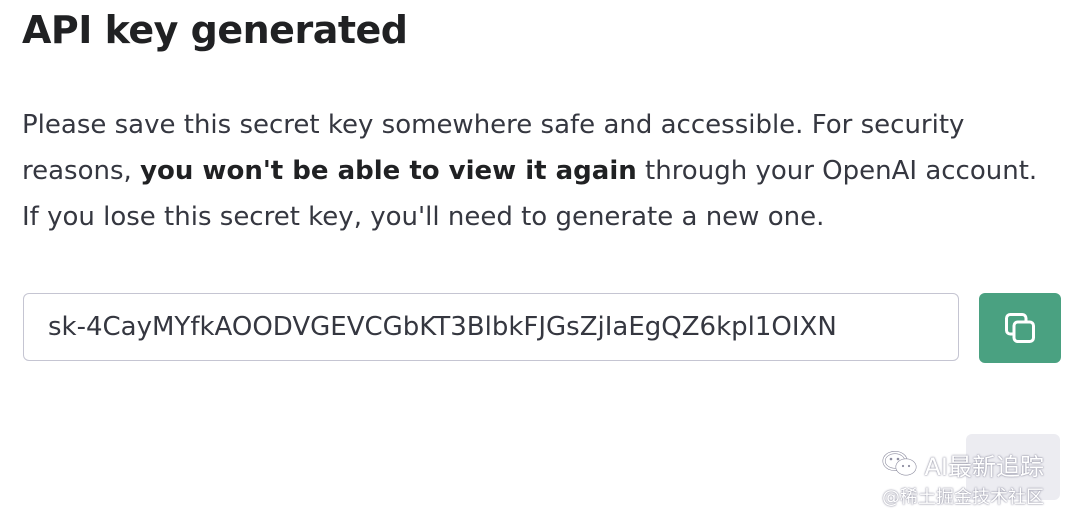 The height and width of the screenshot is (512, 1080). I want to click on watermark: AI最新追踪 @稀土掘金技术社区, so click(963, 480).